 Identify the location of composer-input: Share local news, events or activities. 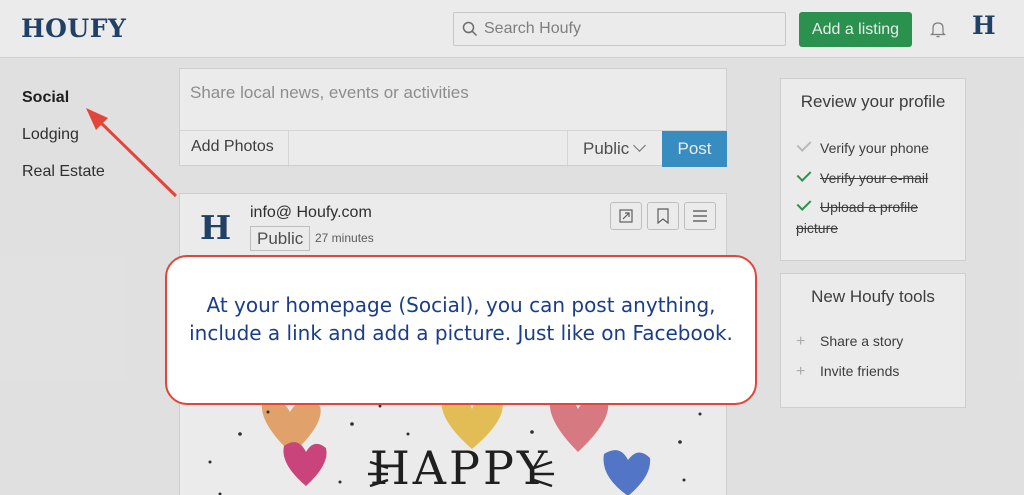
(450, 93).